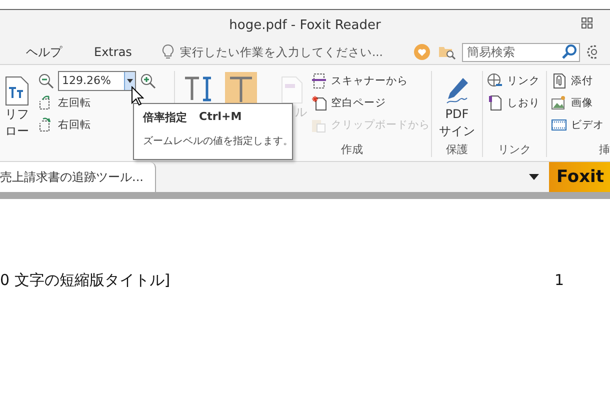 The width and height of the screenshot is (610, 400). Describe the element at coordinates (305, 25) in the screenshot. I see `window-title: hoge.pdf - Foxit Reader` at that location.